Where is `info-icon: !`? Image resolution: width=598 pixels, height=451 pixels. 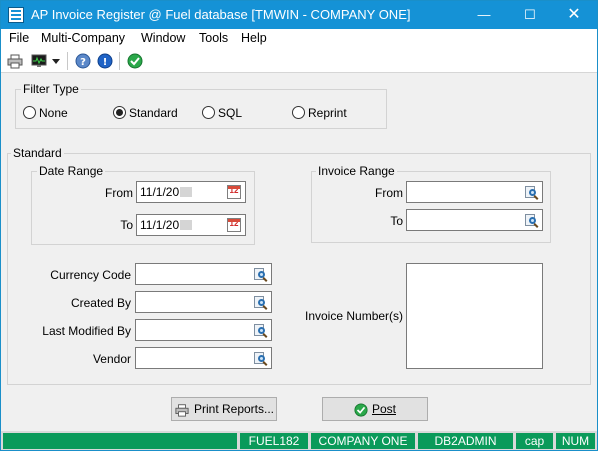 info-icon: ! is located at coordinates (105, 61).